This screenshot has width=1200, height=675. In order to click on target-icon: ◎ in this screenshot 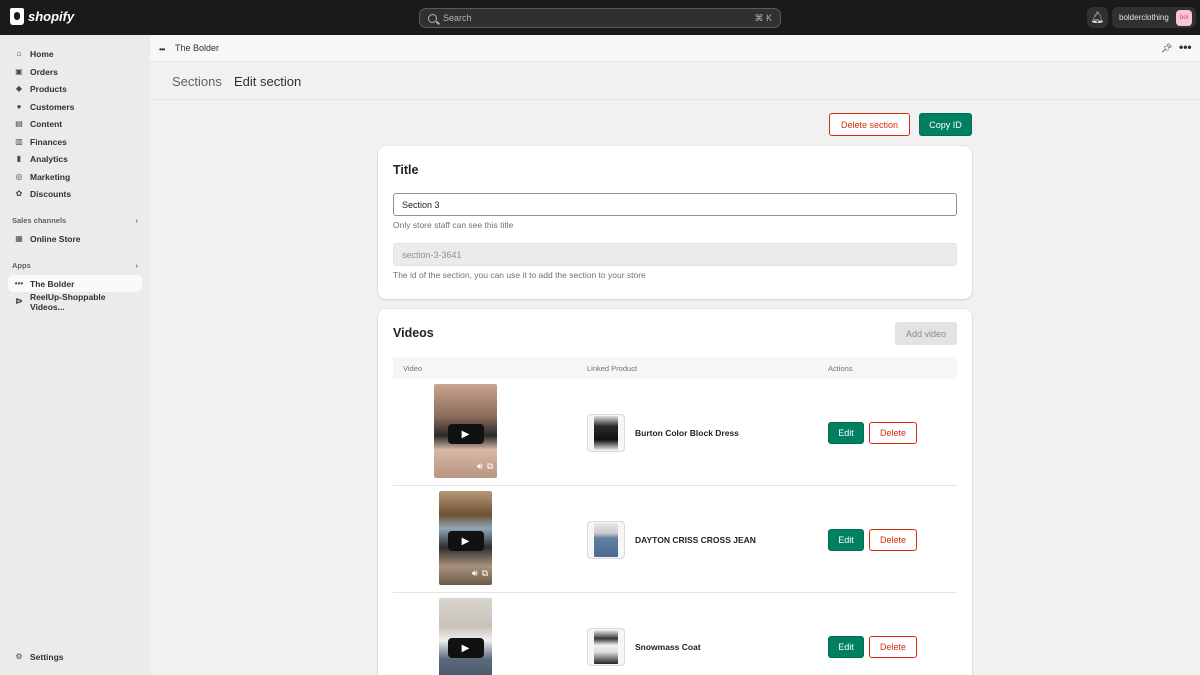, I will do `click(19, 176)`.